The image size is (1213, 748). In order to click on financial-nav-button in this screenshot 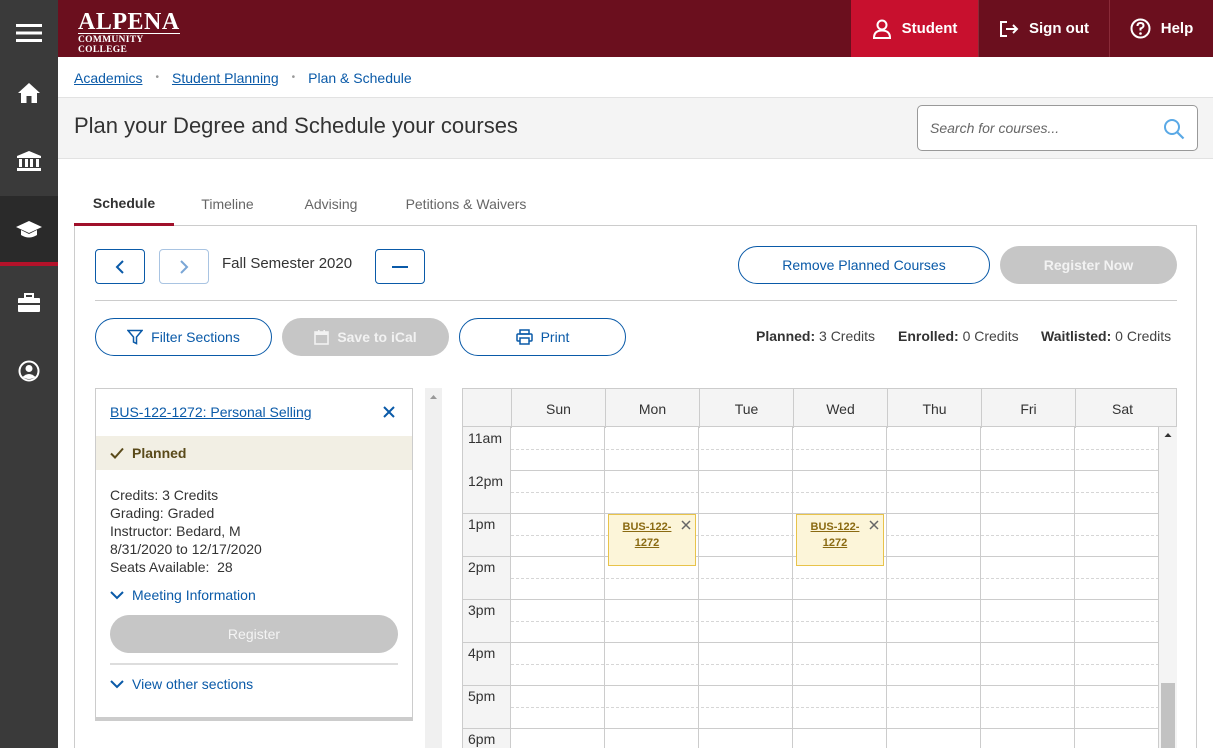, I will do `click(29, 161)`.